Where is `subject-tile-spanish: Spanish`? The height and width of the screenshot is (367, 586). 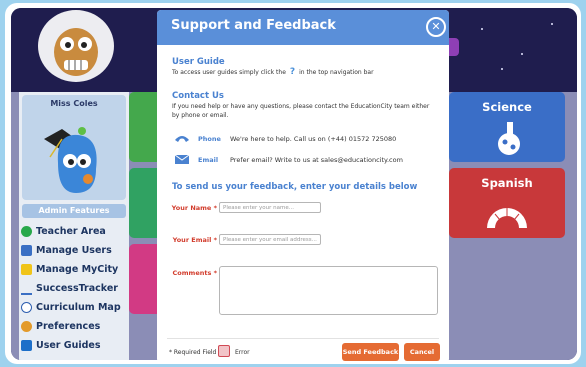 subject-tile-spanish: Spanish is located at coordinates (507, 203).